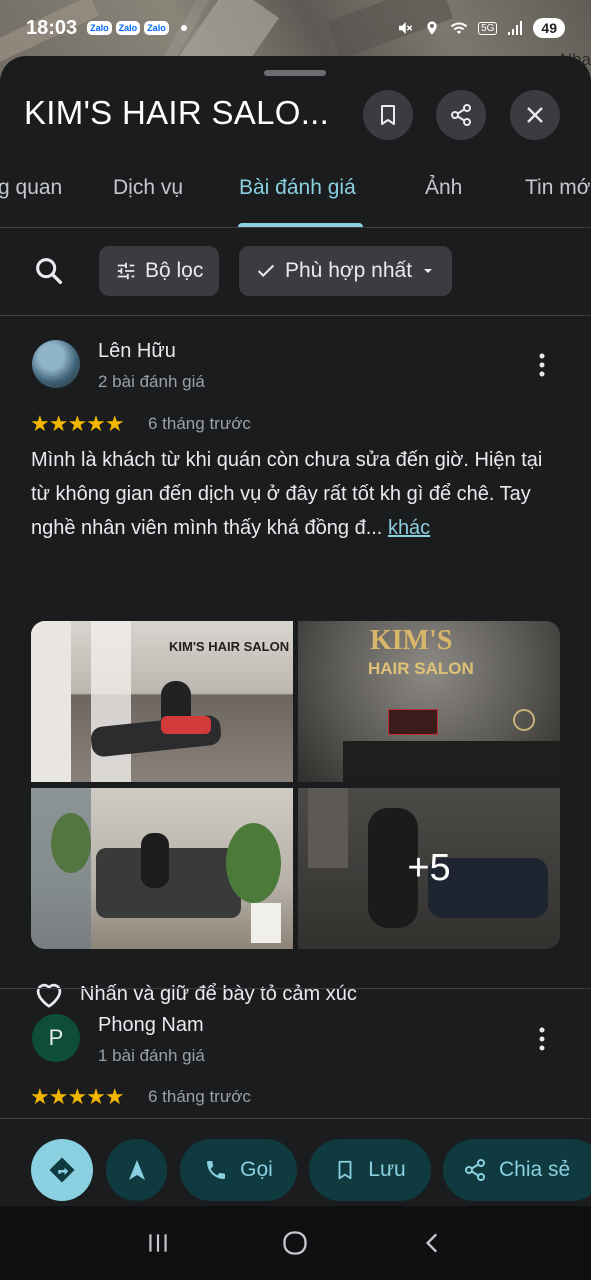  I want to click on avatar: P, so click(56, 1038).